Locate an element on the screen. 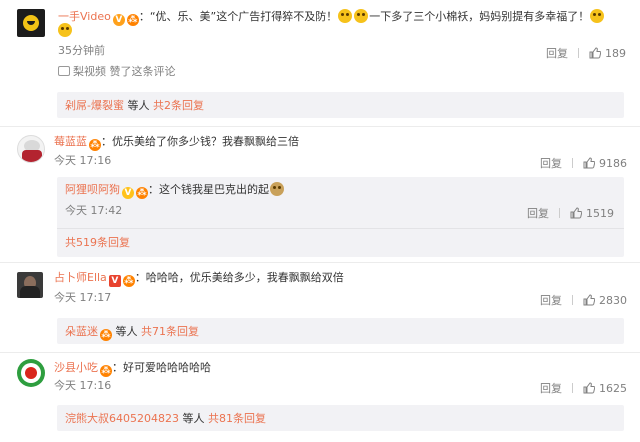  like-count: 2830 is located at coordinates (613, 300).